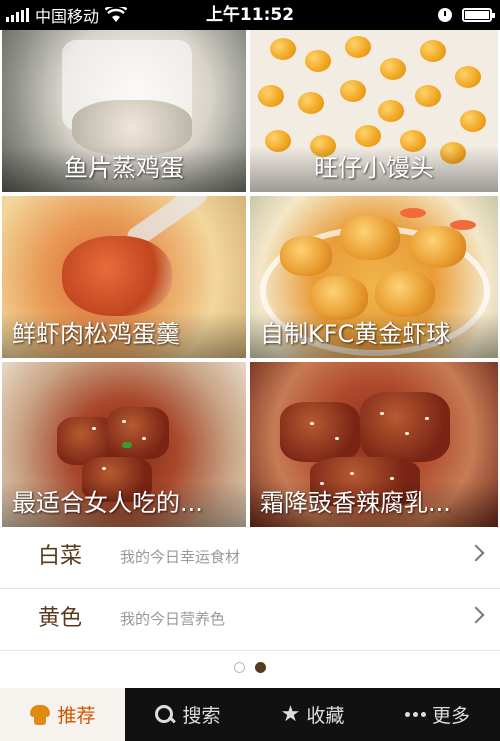 Image resolution: width=500 pixels, height=741 pixels. I want to click on recipe-title: 鱼片蒸鸡蛋, so click(124, 169).